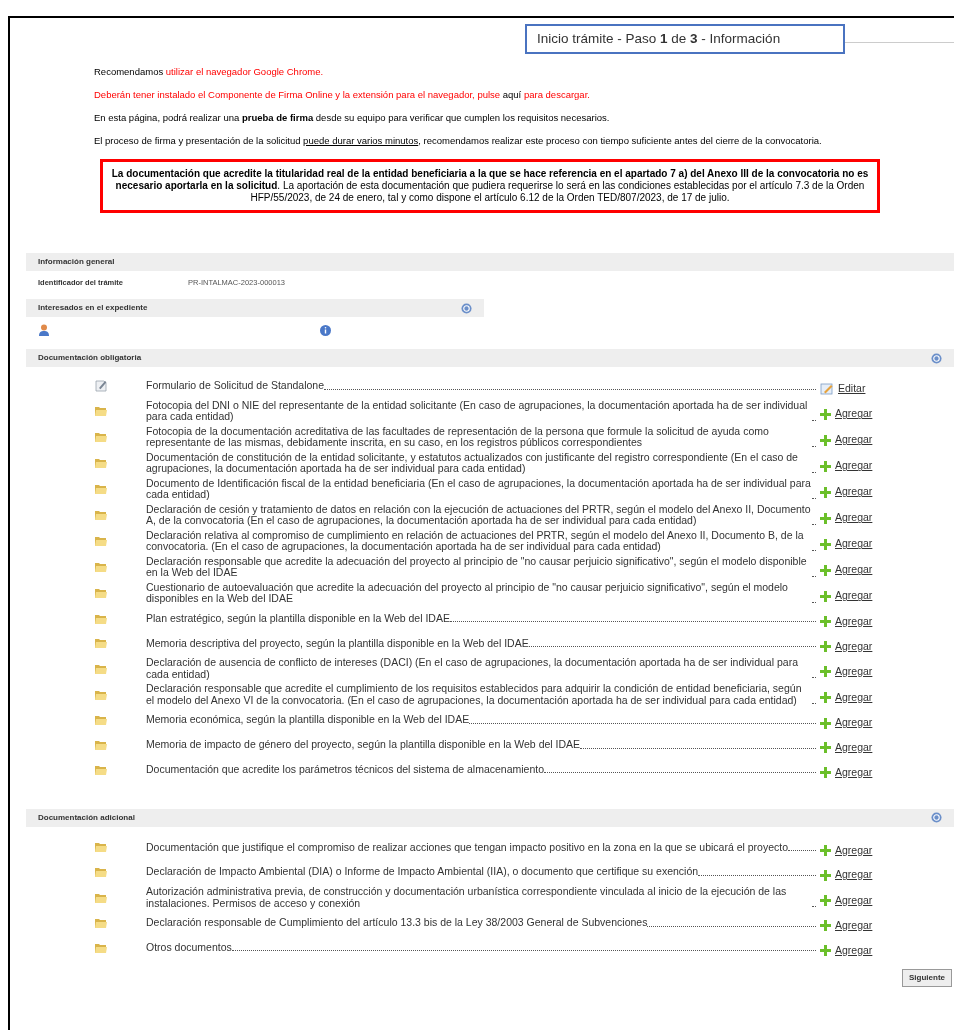  Describe the element at coordinates (86, 817) in the screenshot. I see `section-title: Documentación adicional` at that location.